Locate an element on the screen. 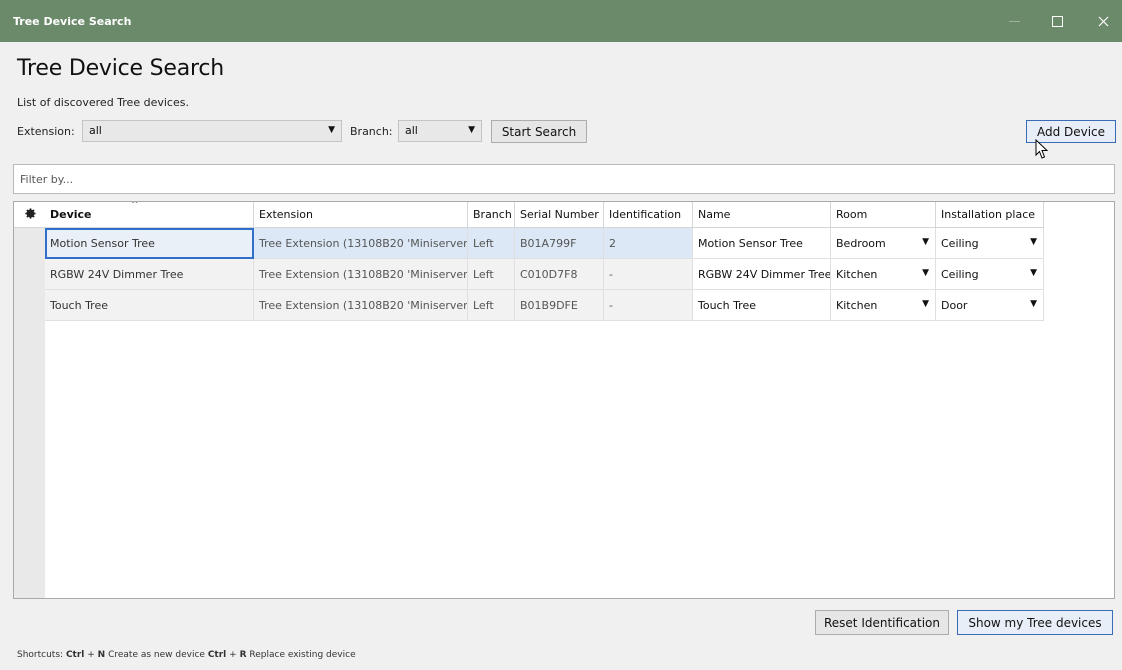  page-subtitle: List of discovered Tree devices. is located at coordinates (103, 102).